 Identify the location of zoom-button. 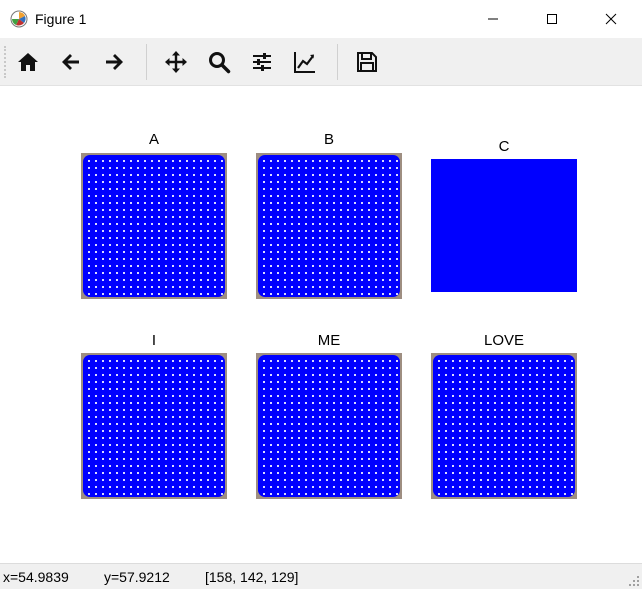
(219, 62).